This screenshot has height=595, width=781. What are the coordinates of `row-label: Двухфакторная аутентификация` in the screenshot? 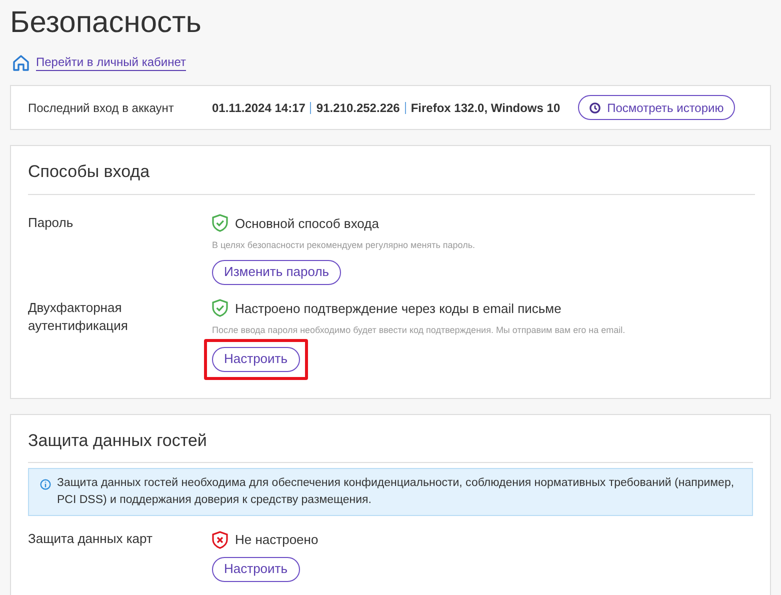 It's located at (78, 316).